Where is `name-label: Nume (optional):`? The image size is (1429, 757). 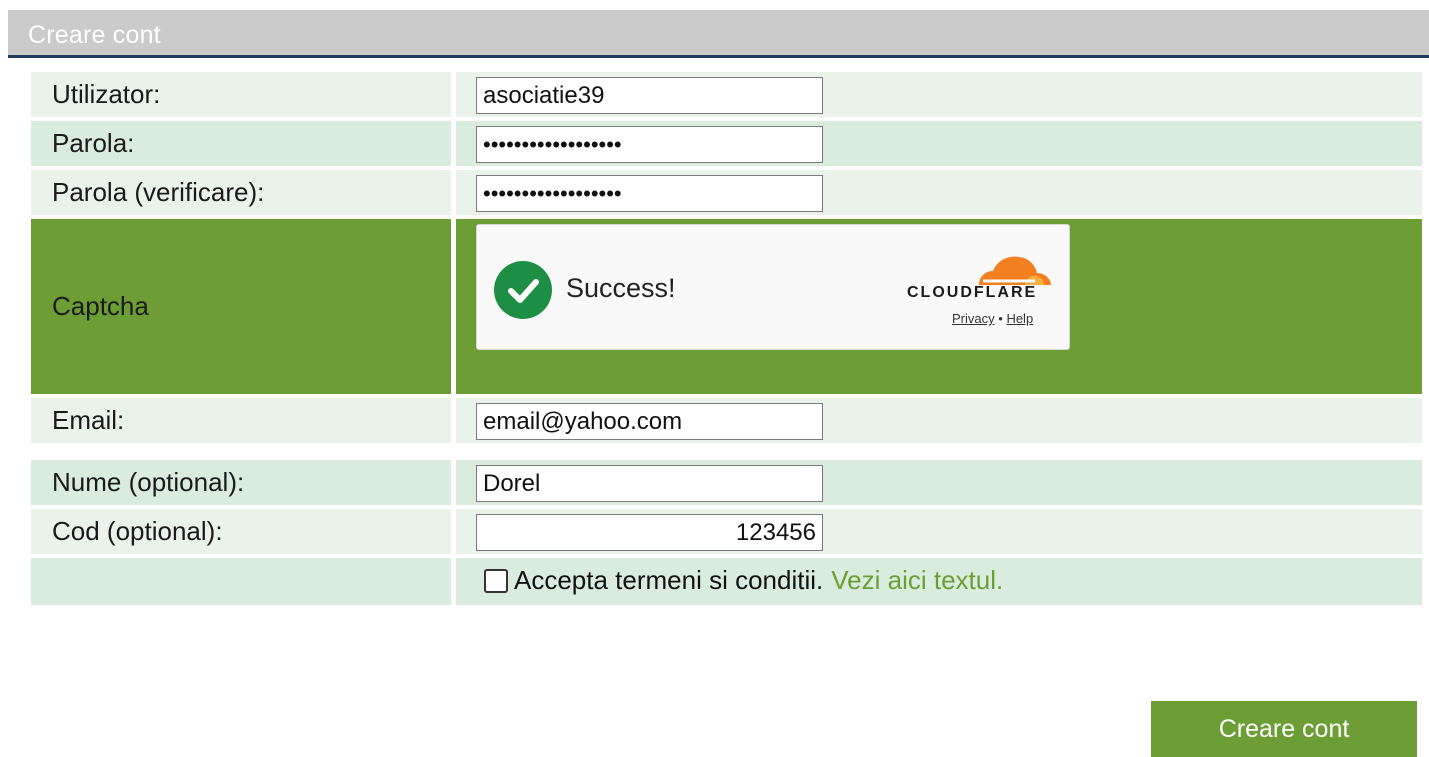
name-label: Nume (optional): is located at coordinates (241, 482).